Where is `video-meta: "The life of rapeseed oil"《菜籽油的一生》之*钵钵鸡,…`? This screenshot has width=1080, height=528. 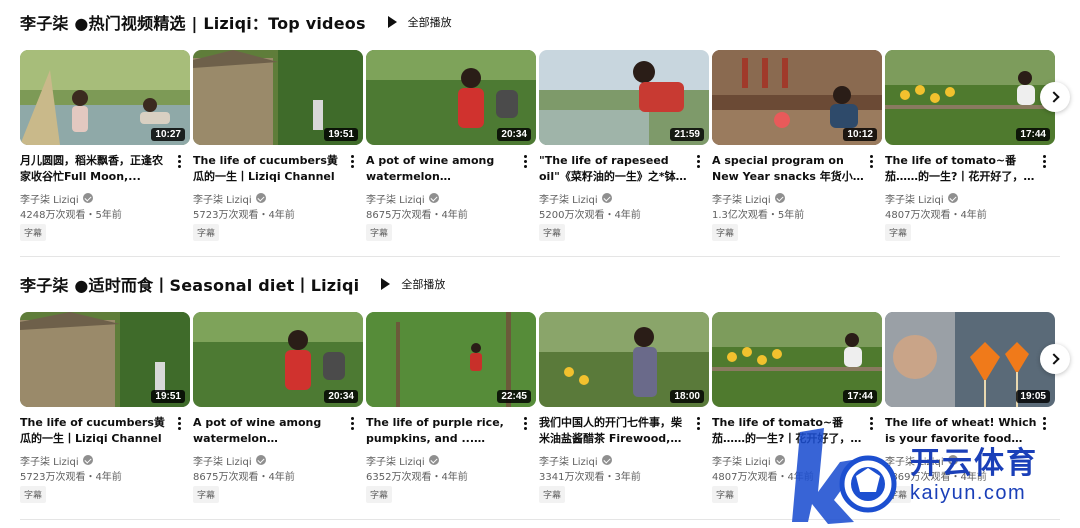 video-meta: "The life of rapeseed oil"《菜籽油的一生》之*钵钵鸡,… is located at coordinates (624, 197).